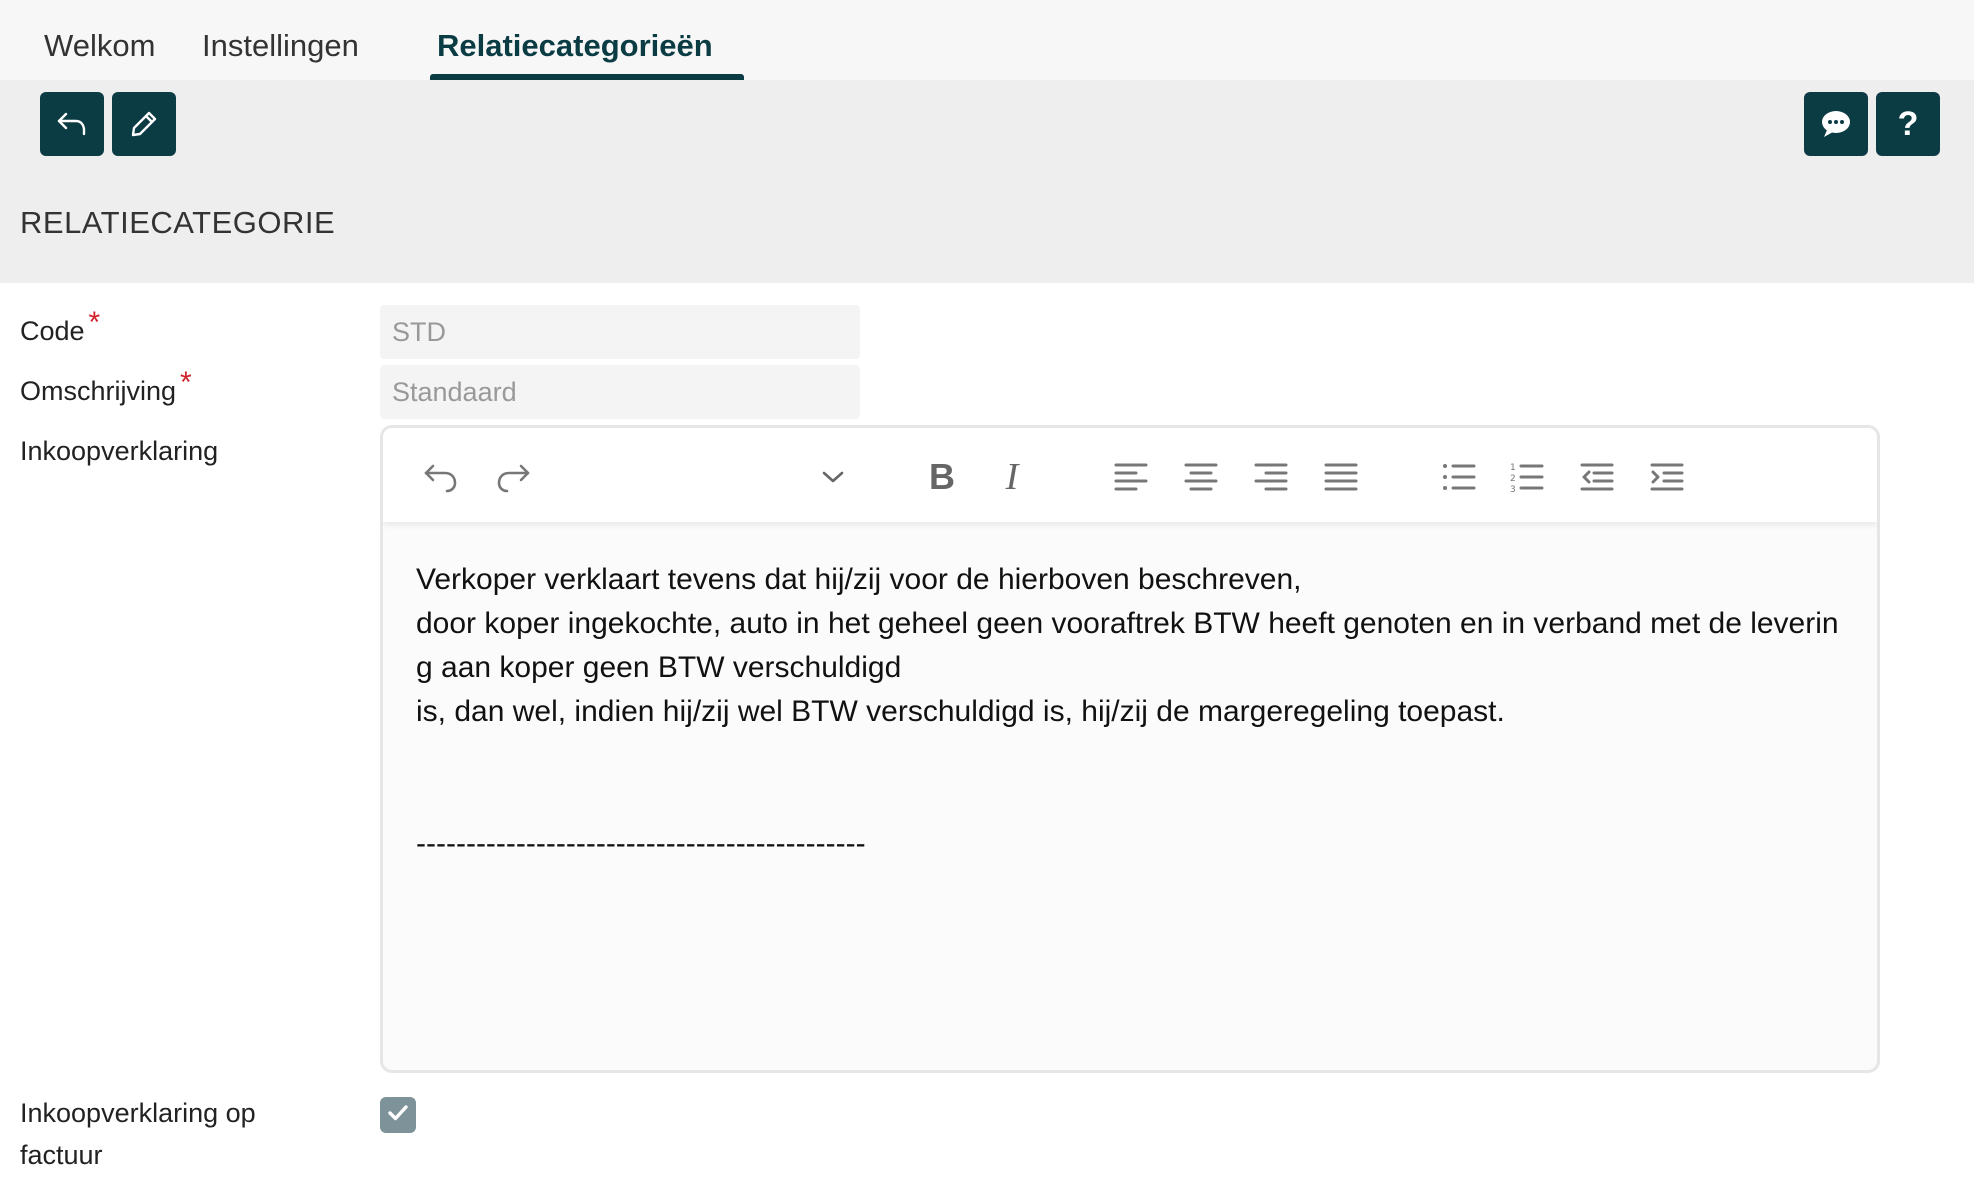  I want to click on edit-button, so click(144, 124).